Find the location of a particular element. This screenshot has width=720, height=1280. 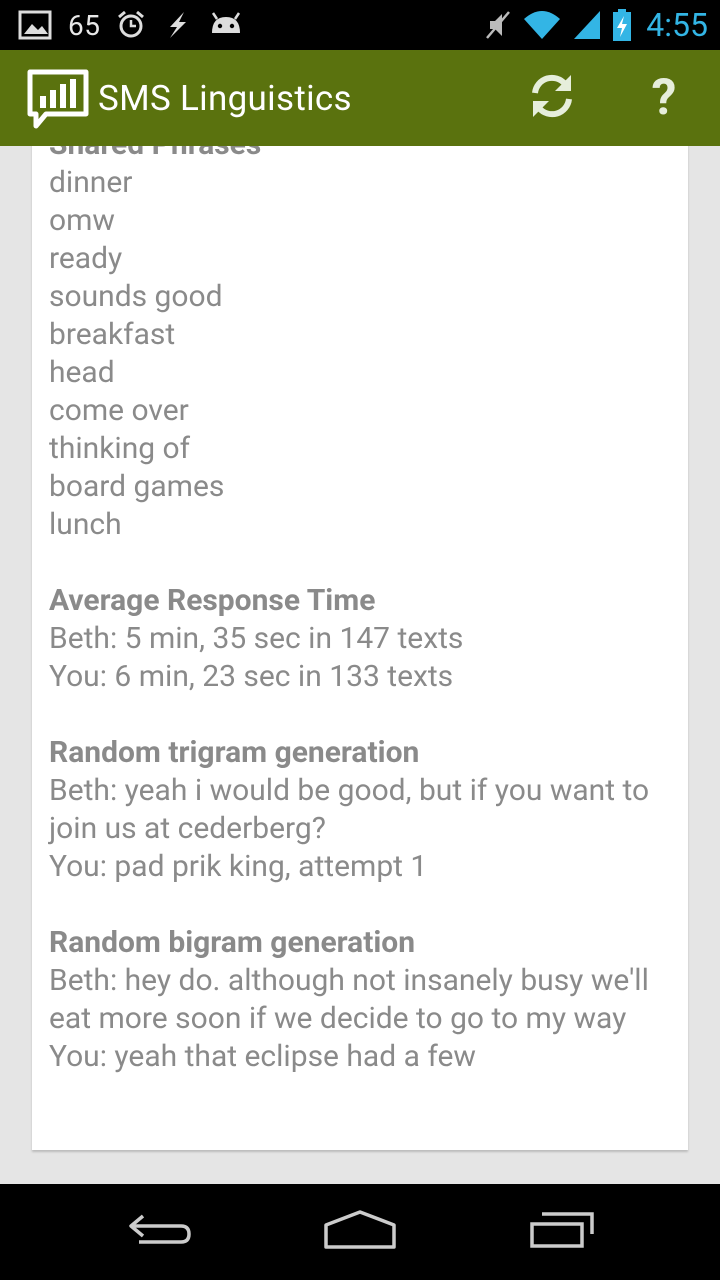

back-icon is located at coordinates (160, 1232).